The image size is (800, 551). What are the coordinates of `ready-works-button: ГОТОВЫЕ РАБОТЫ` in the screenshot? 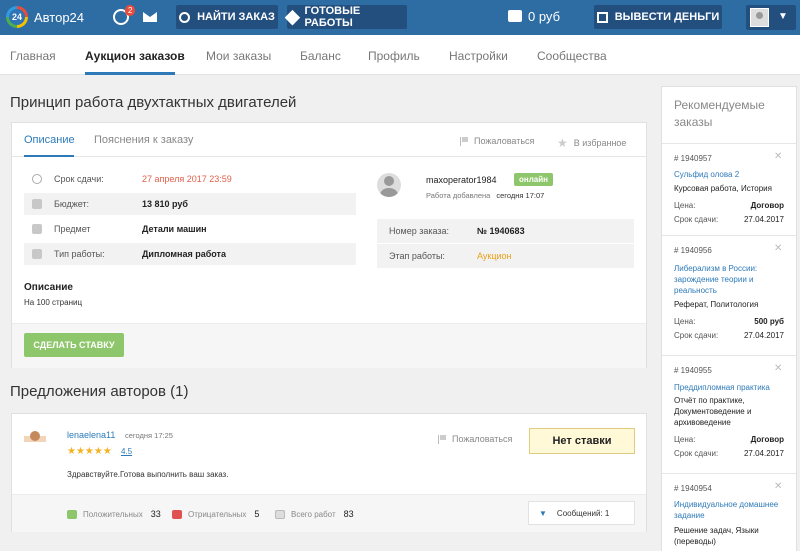 It's located at (345, 17).